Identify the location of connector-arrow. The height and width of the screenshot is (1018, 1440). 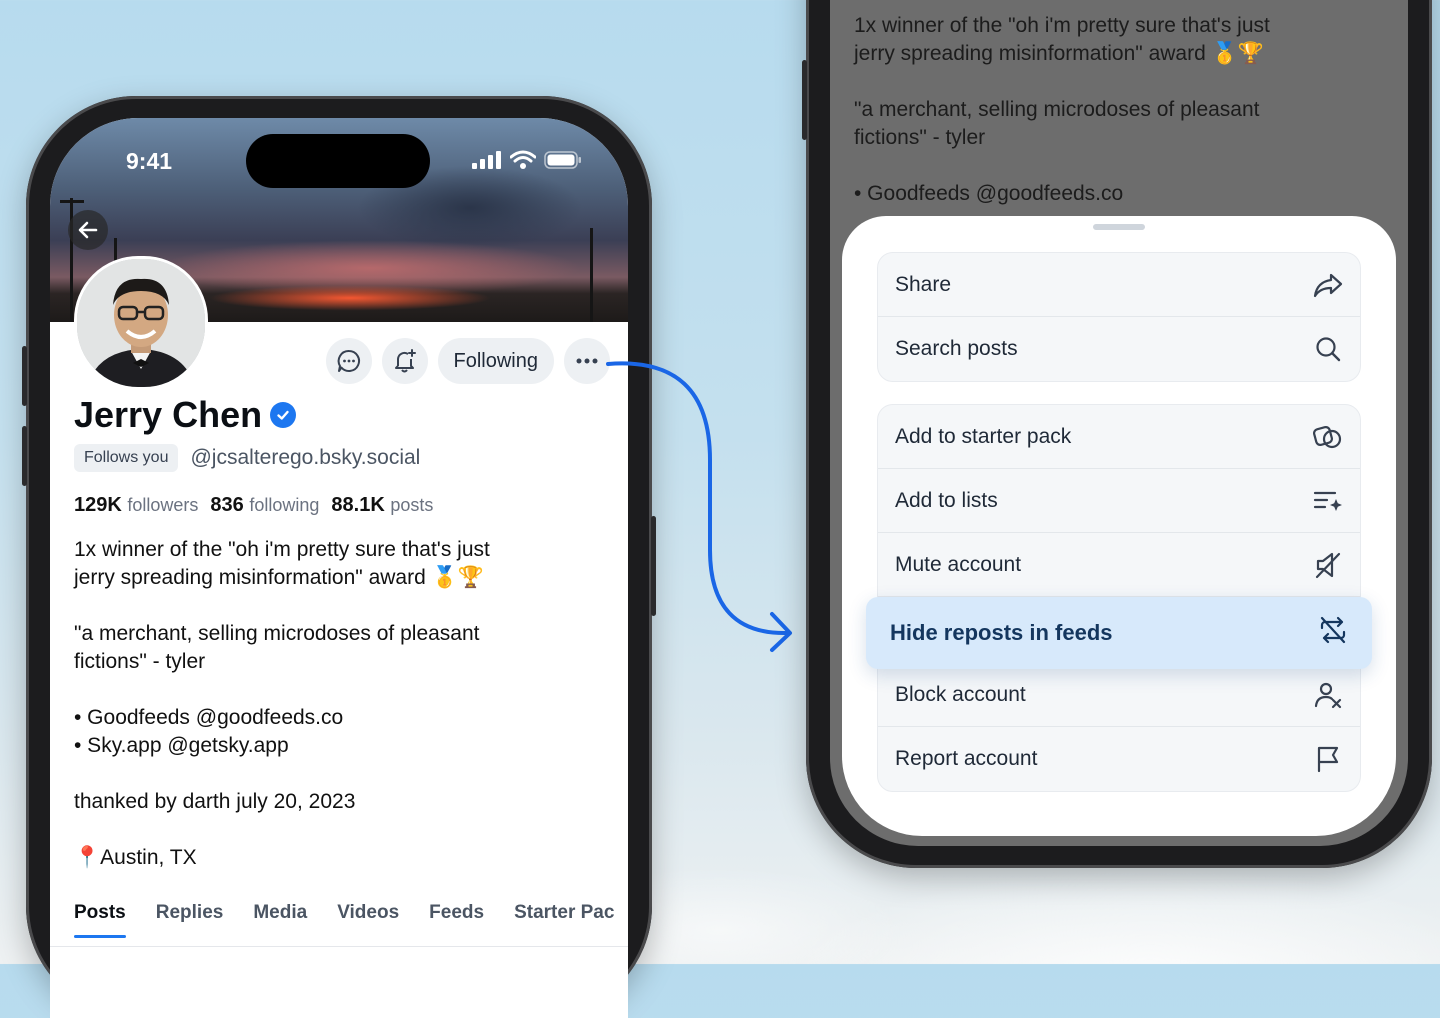
(699, 506).